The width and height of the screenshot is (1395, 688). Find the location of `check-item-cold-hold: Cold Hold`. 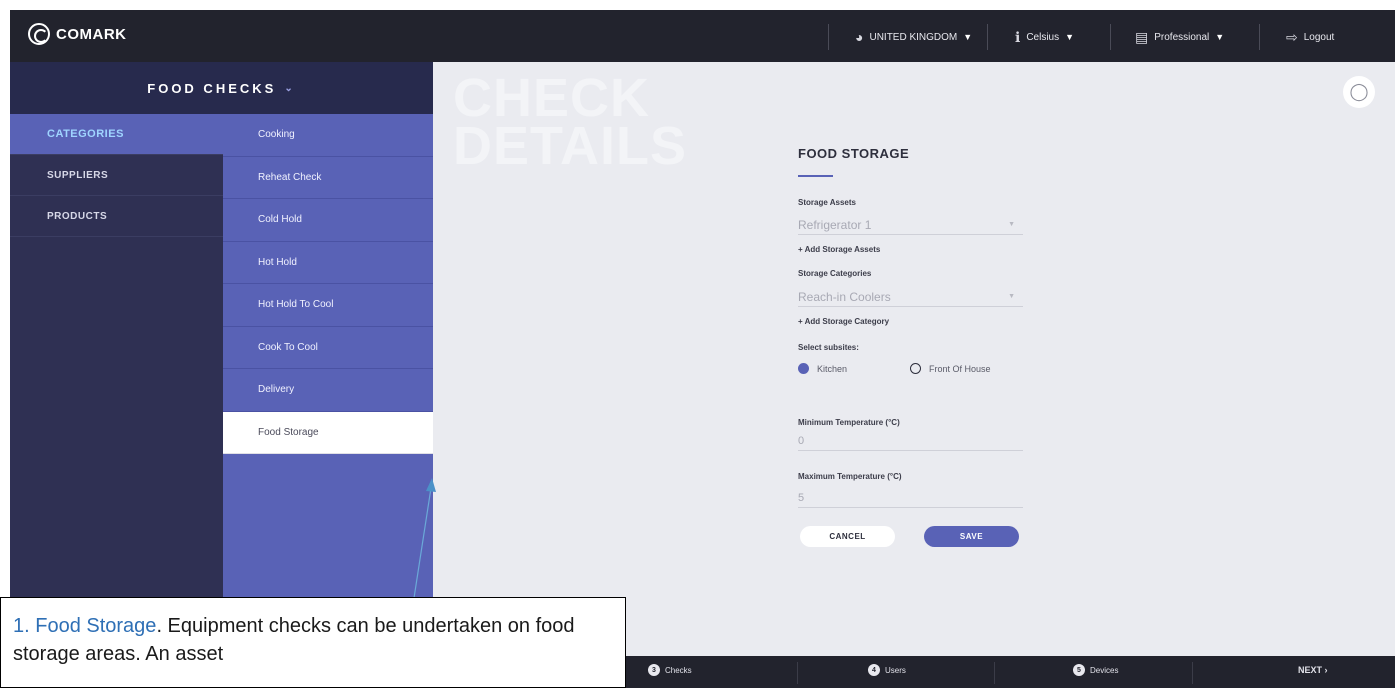

check-item-cold-hold: Cold Hold is located at coordinates (328, 220).